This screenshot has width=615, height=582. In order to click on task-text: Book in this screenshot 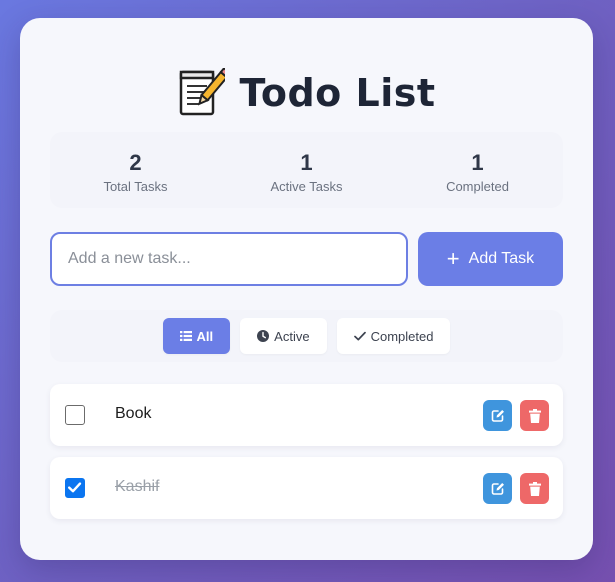, I will do `click(133, 414)`.